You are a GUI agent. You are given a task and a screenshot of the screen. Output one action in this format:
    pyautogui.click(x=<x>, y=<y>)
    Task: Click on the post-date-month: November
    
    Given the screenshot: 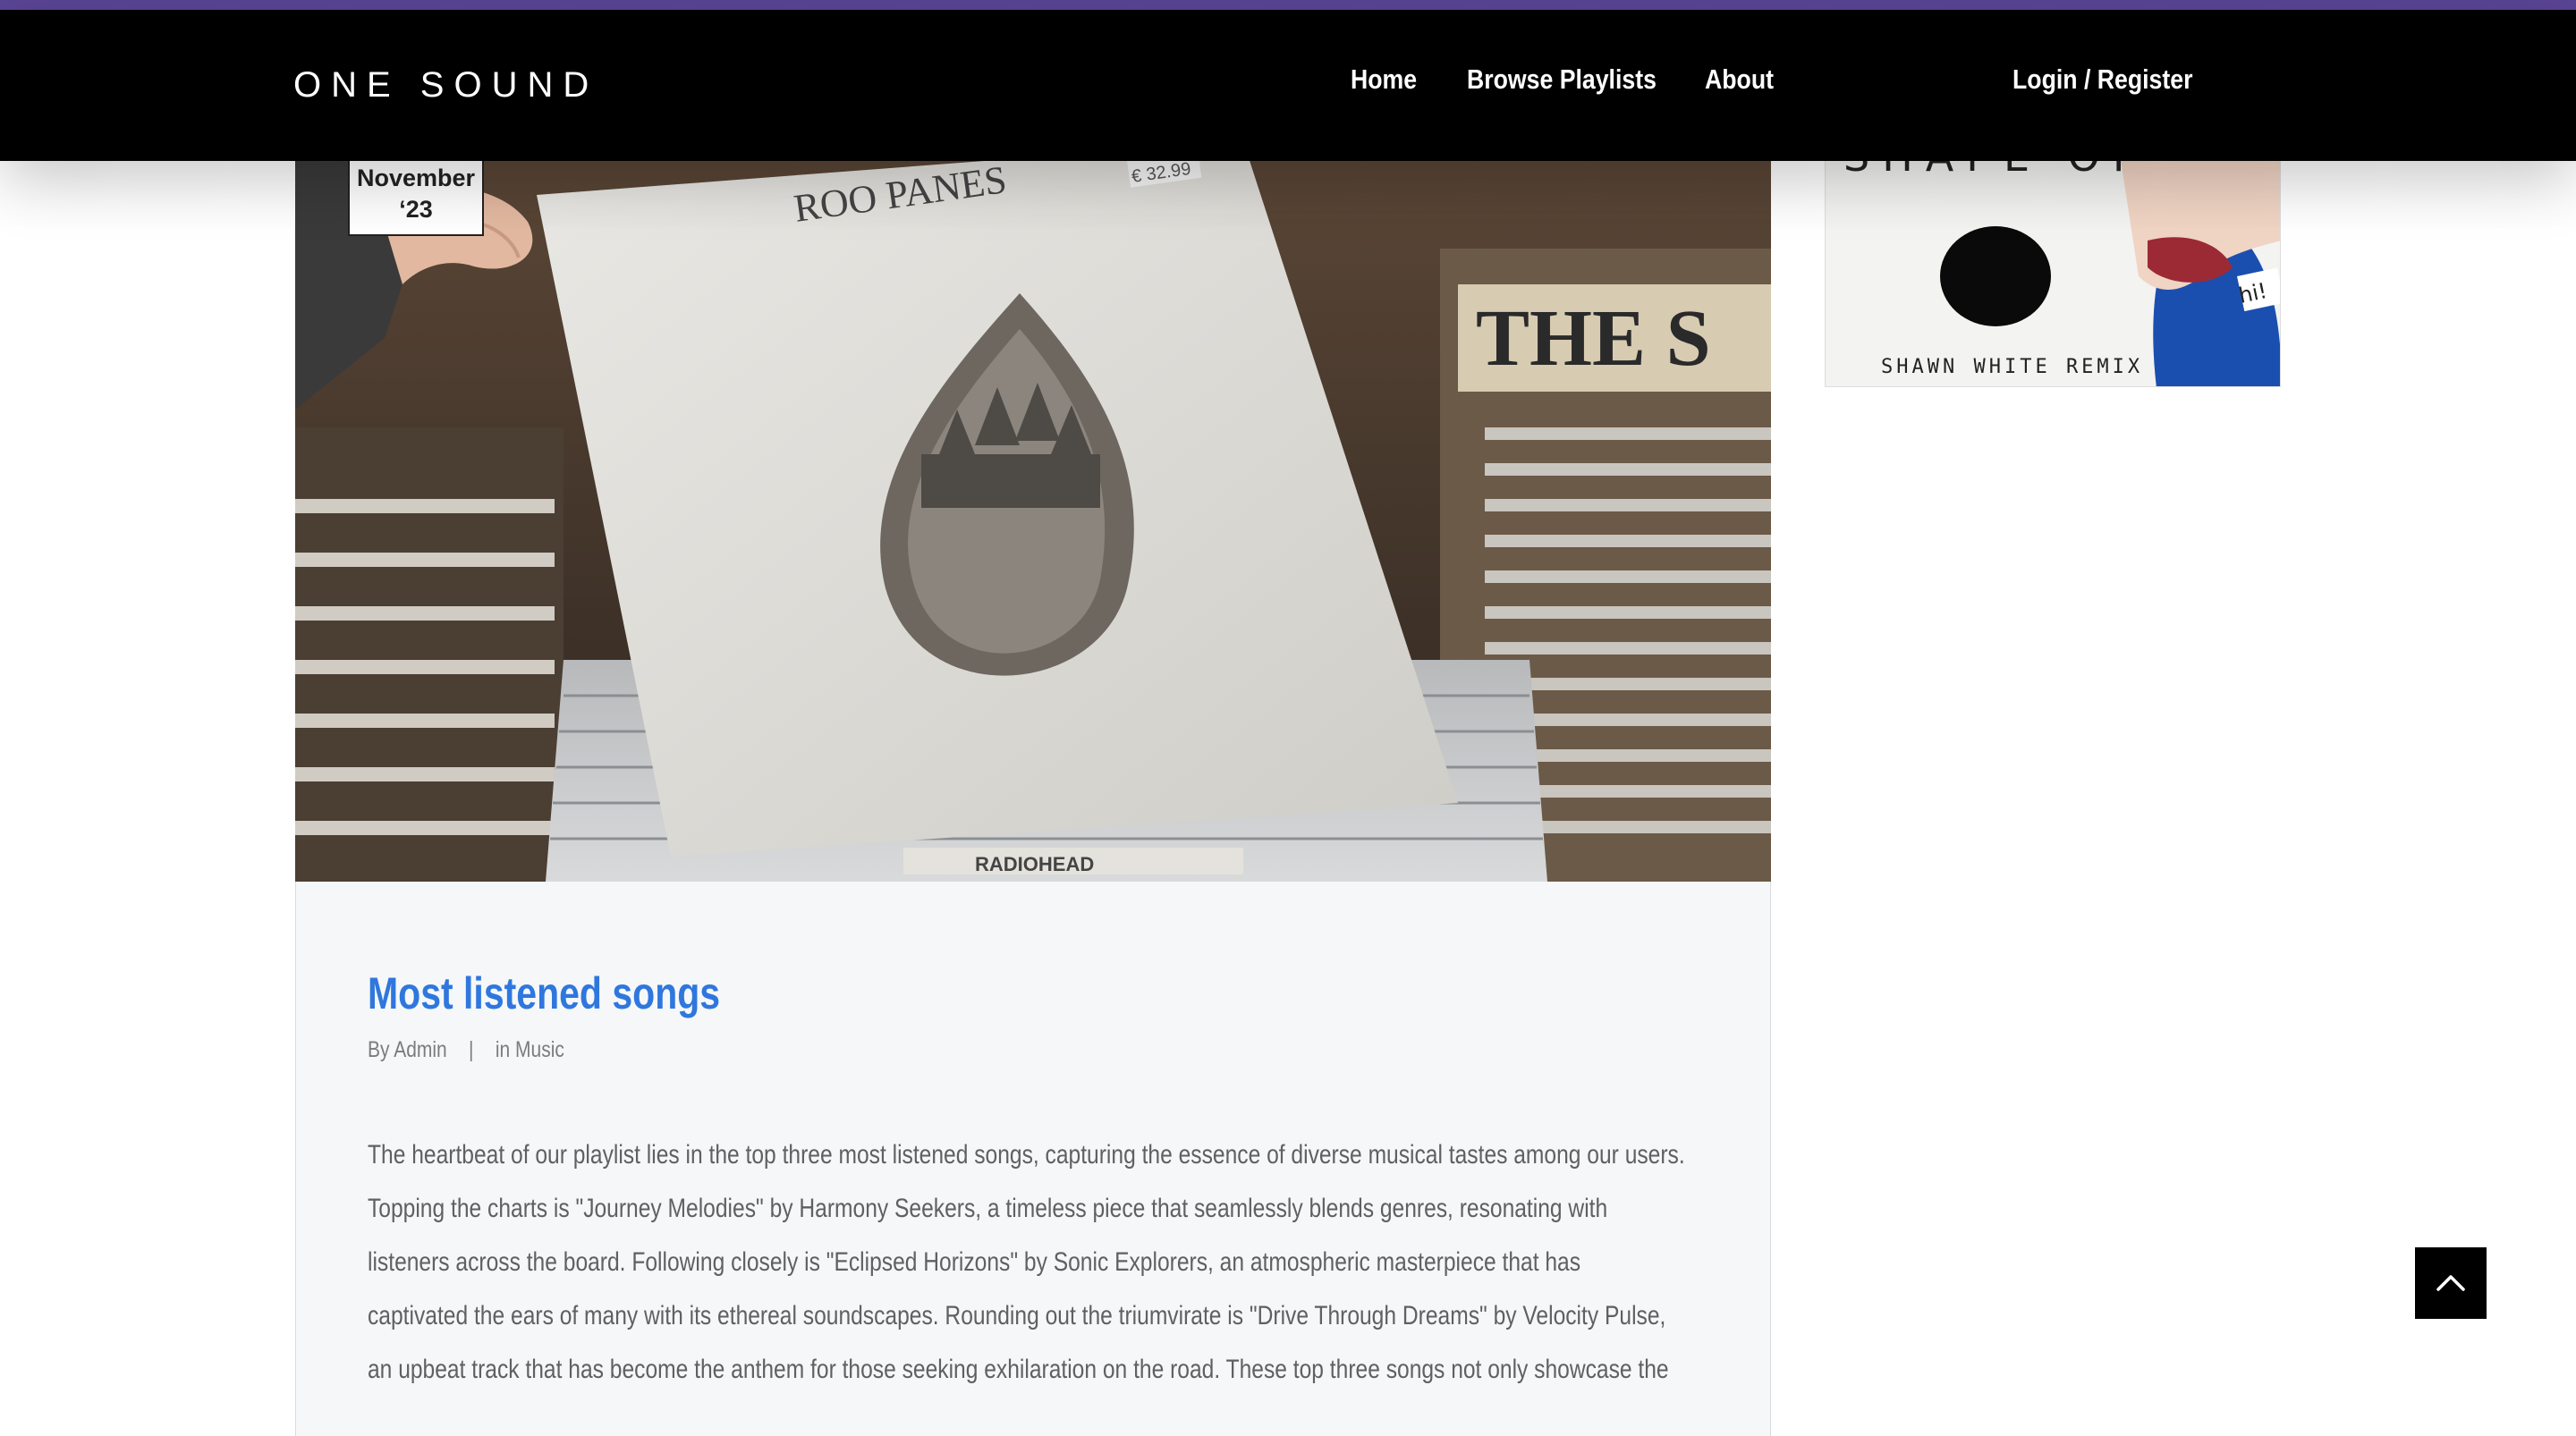 What is the action you would take?
    pyautogui.click(x=416, y=178)
    